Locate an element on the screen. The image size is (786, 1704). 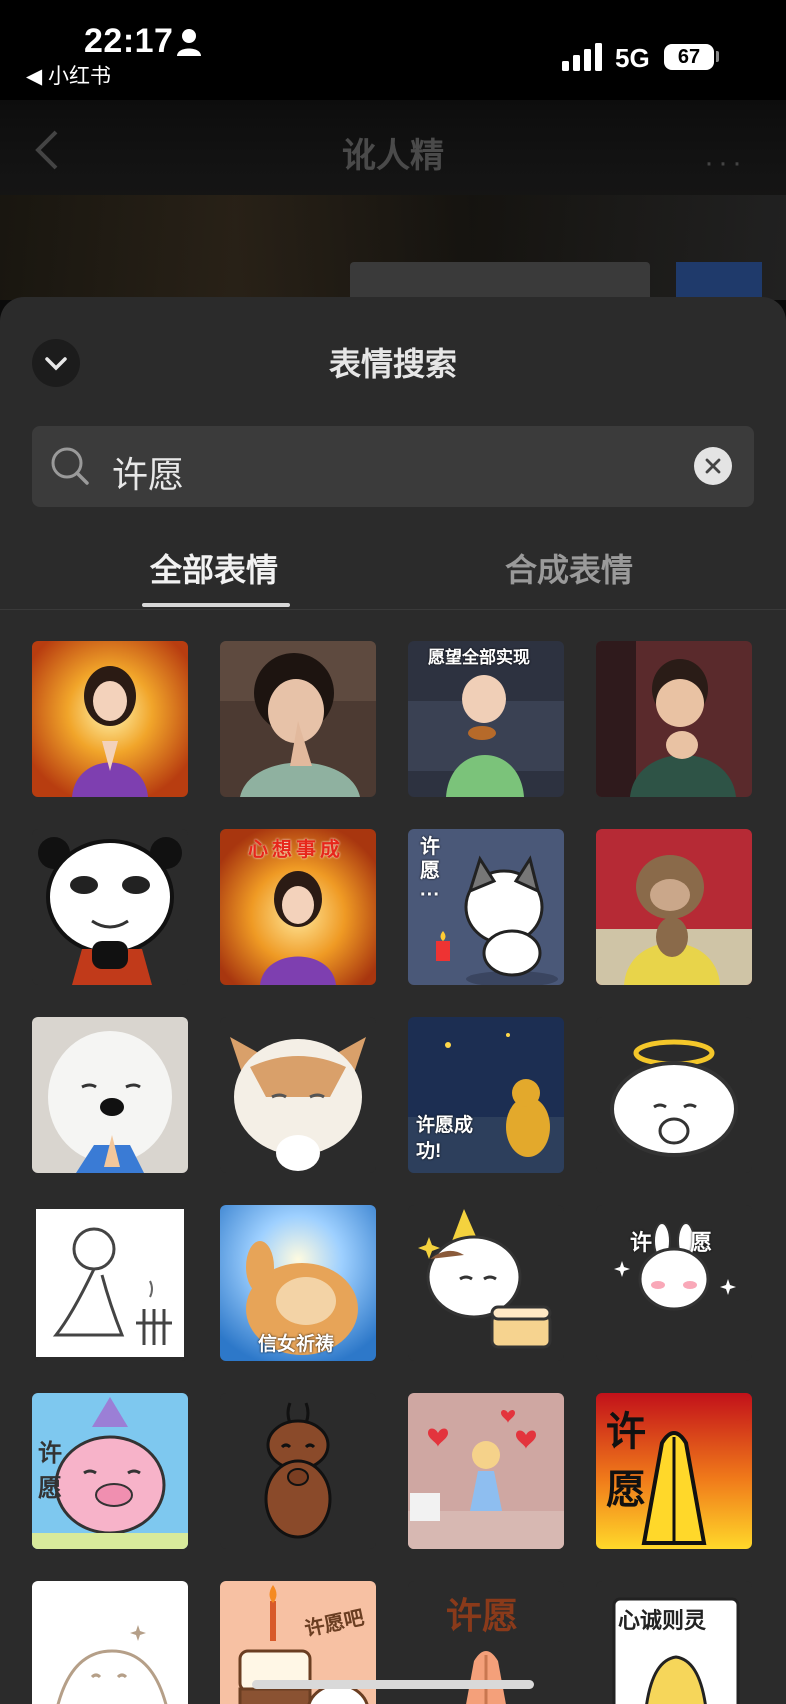
sticker-caption: 许愿成功! is located at coordinates (445, 1138).